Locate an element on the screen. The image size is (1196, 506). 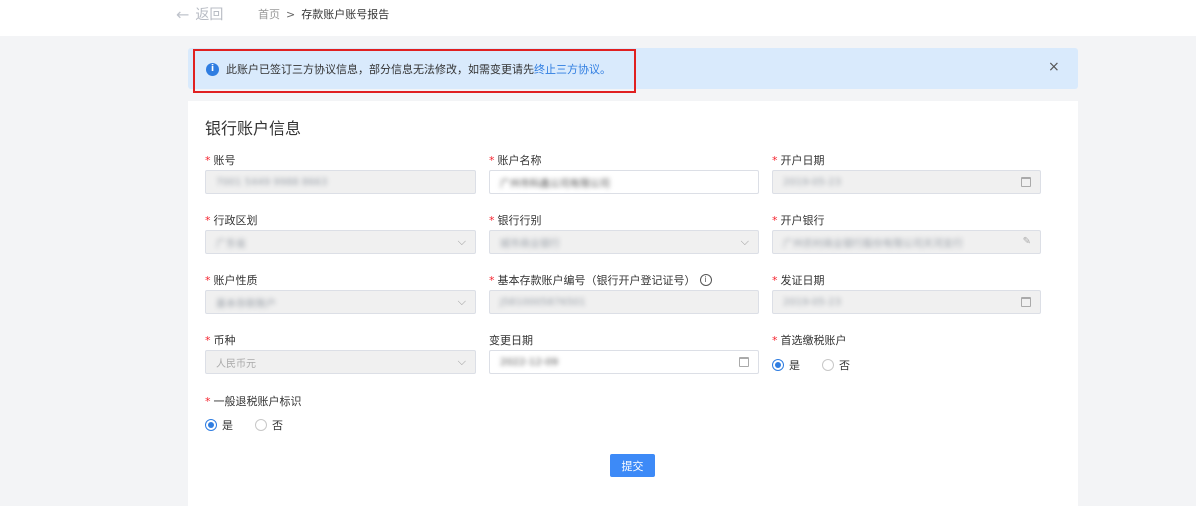
open-date-value: 2019-05-23 is located at coordinates (812, 182).